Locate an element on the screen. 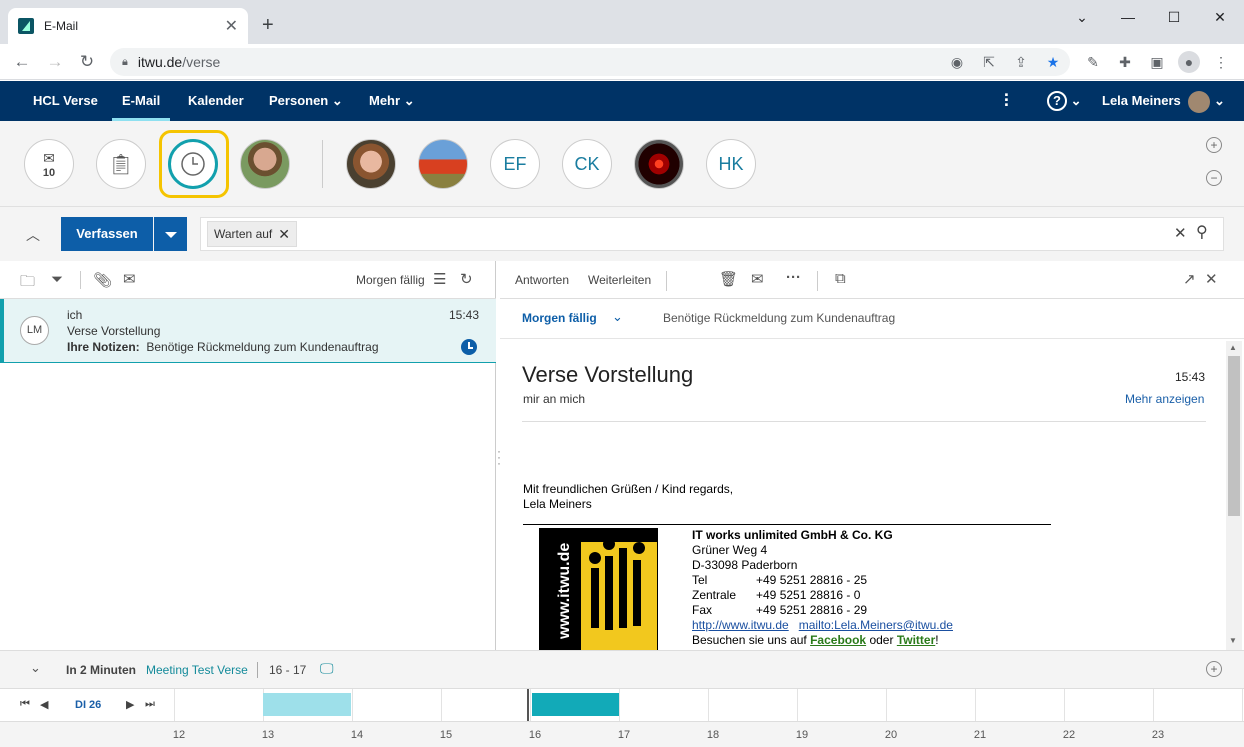 Image resolution: width=1244 pixels, height=747 pixels. window-close-icon: ✕ is located at coordinates (1220, 17).